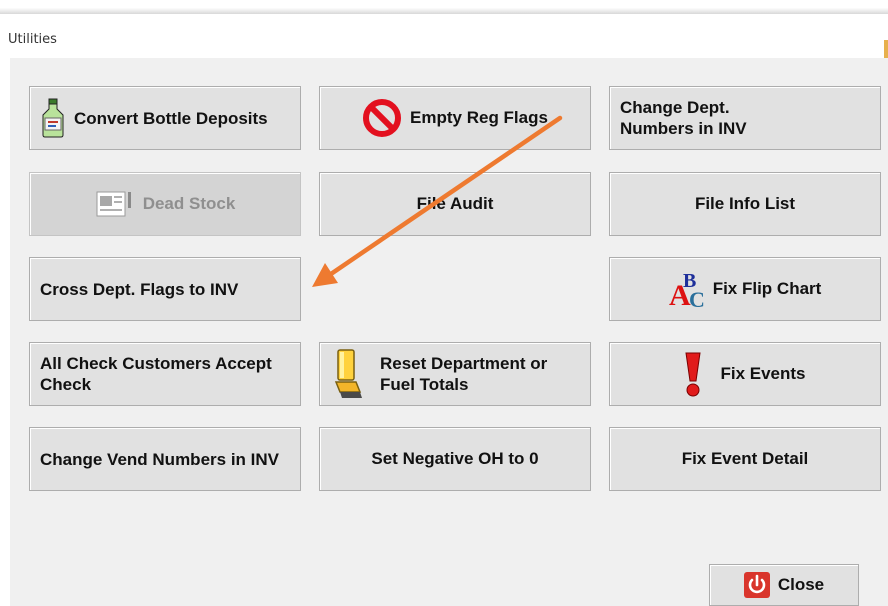 The height and width of the screenshot is (606, 888). I want to click on fix-event-detail-label: Fix Event Detail, so click(745, 458).